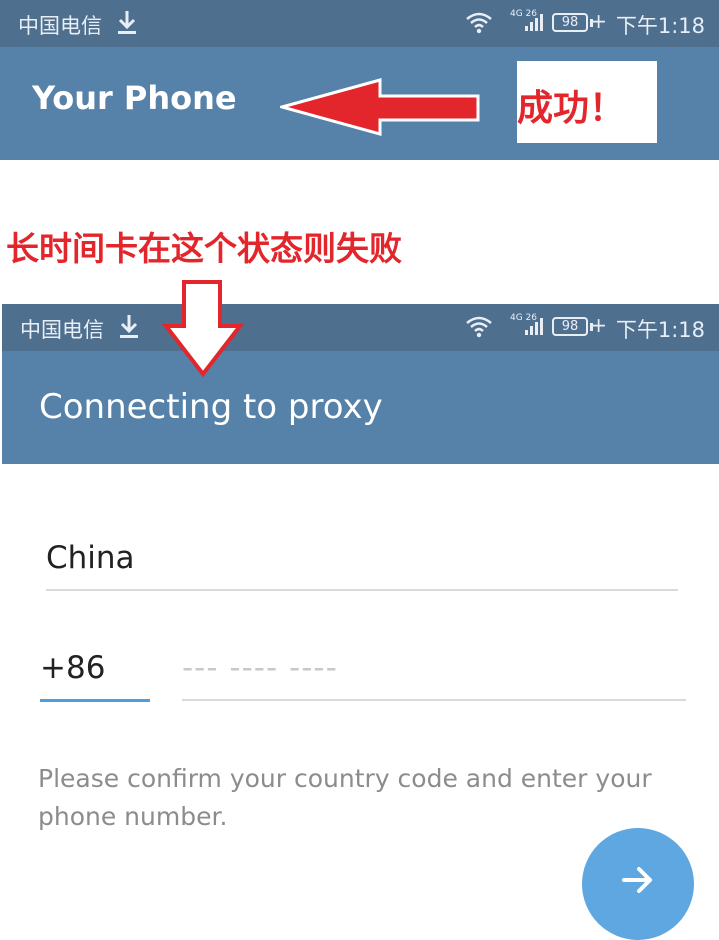 This screenshot has height=940, width=719. Describe the element at coordinates (434, 700) in the screenshot. I see `phone-number-underline` at that location.